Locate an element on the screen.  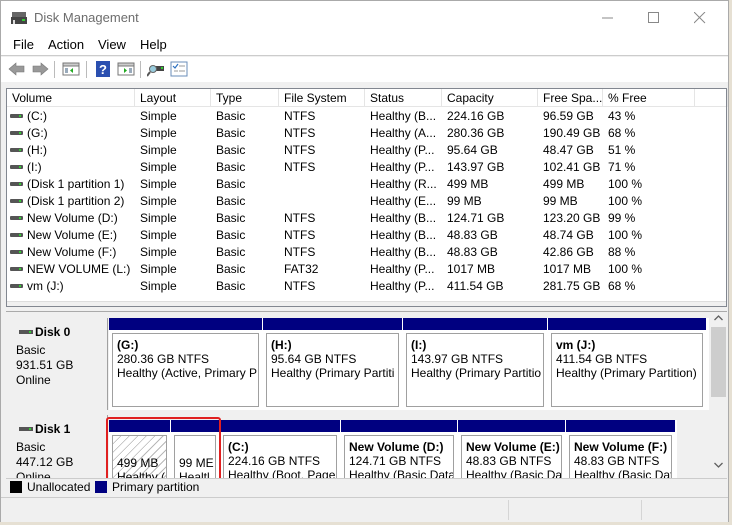
partition-title: (G:) is located at coordinates (128, 345).